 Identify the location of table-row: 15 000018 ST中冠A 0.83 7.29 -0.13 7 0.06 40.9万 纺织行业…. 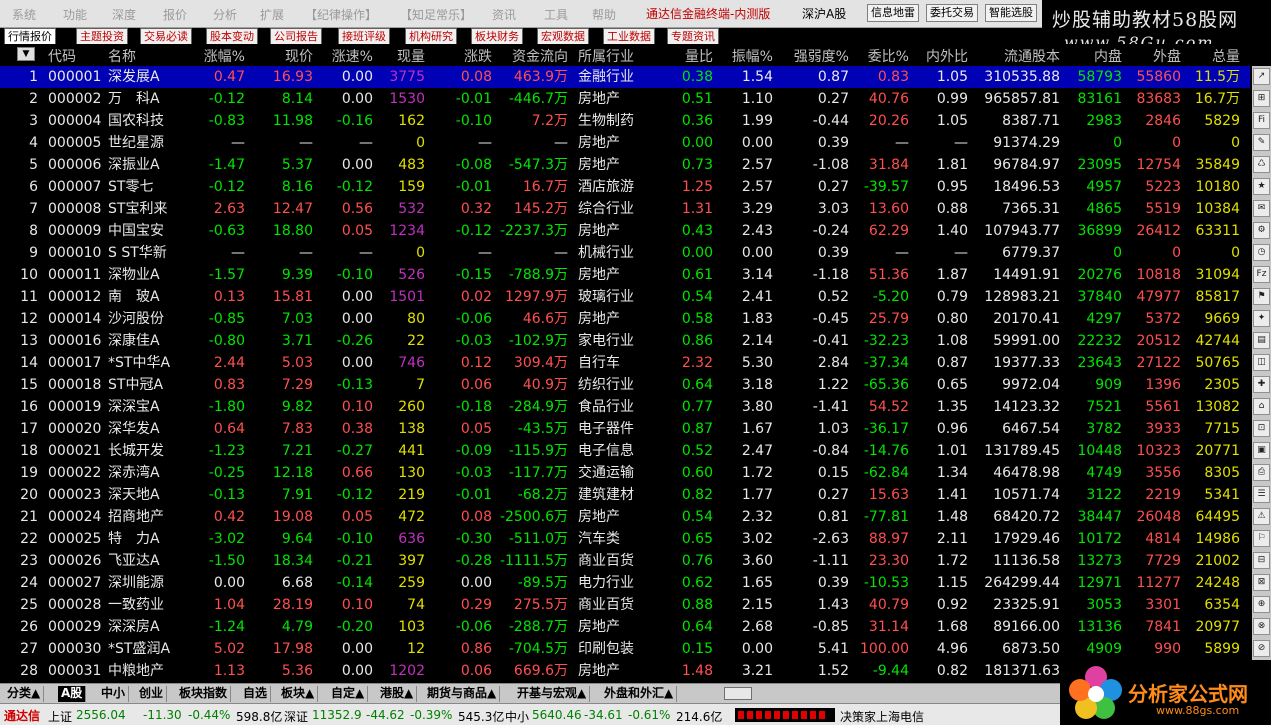
(625, 385).